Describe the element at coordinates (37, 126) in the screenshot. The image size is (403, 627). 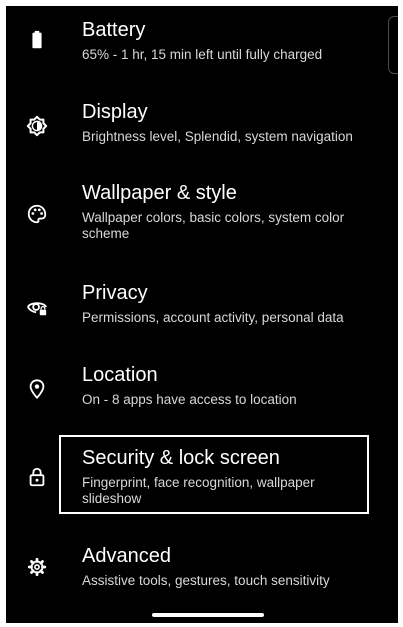
I see `display-brightness-icon` at that location.